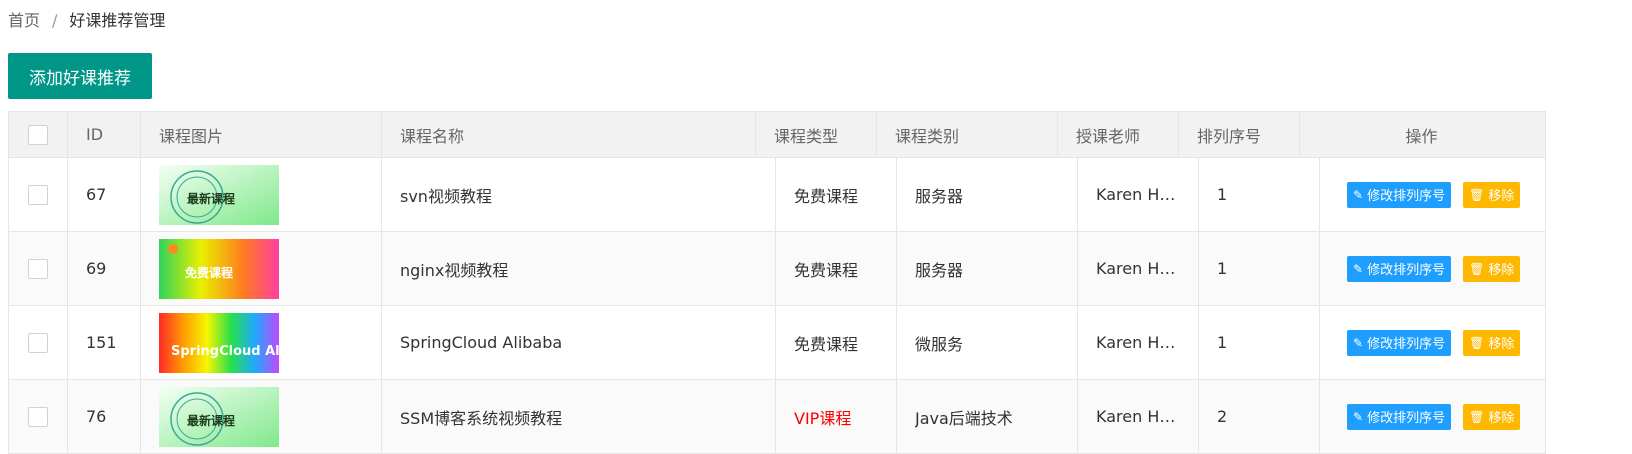 The width and height of the screenshot is (1632, 454). Describe the element at coordinates (967, 134) in the screenshot. I see `header-category: 课程类别` at that location.